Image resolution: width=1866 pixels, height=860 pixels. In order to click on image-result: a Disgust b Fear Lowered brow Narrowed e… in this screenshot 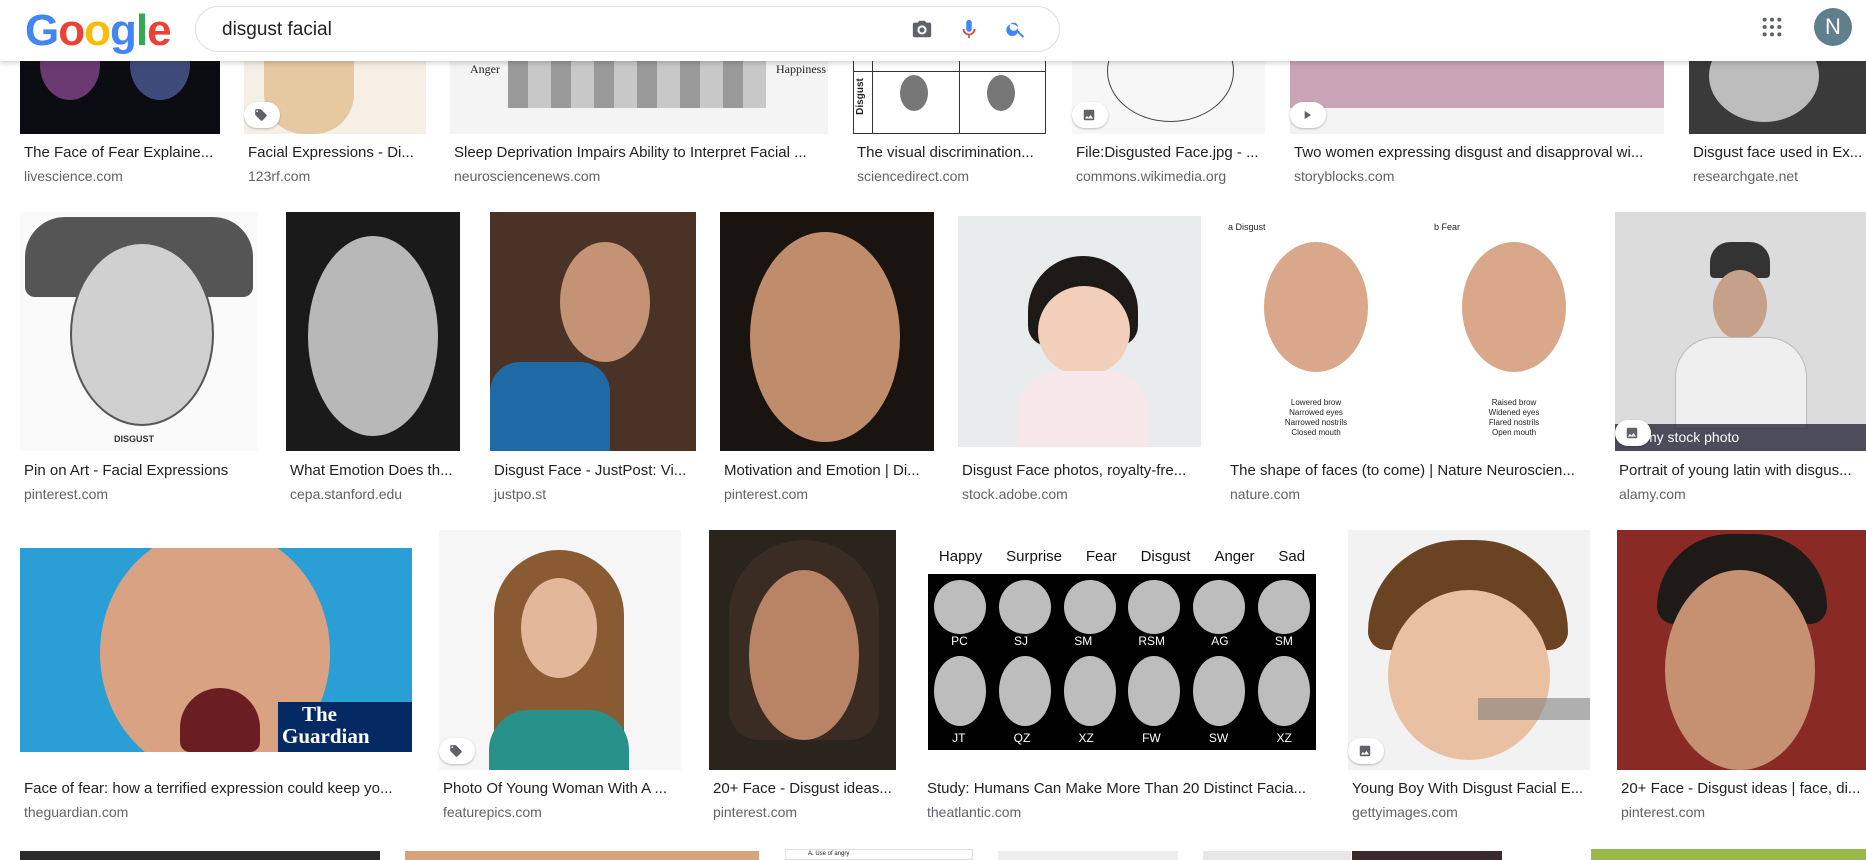, I will do `click(1408, 359)`.